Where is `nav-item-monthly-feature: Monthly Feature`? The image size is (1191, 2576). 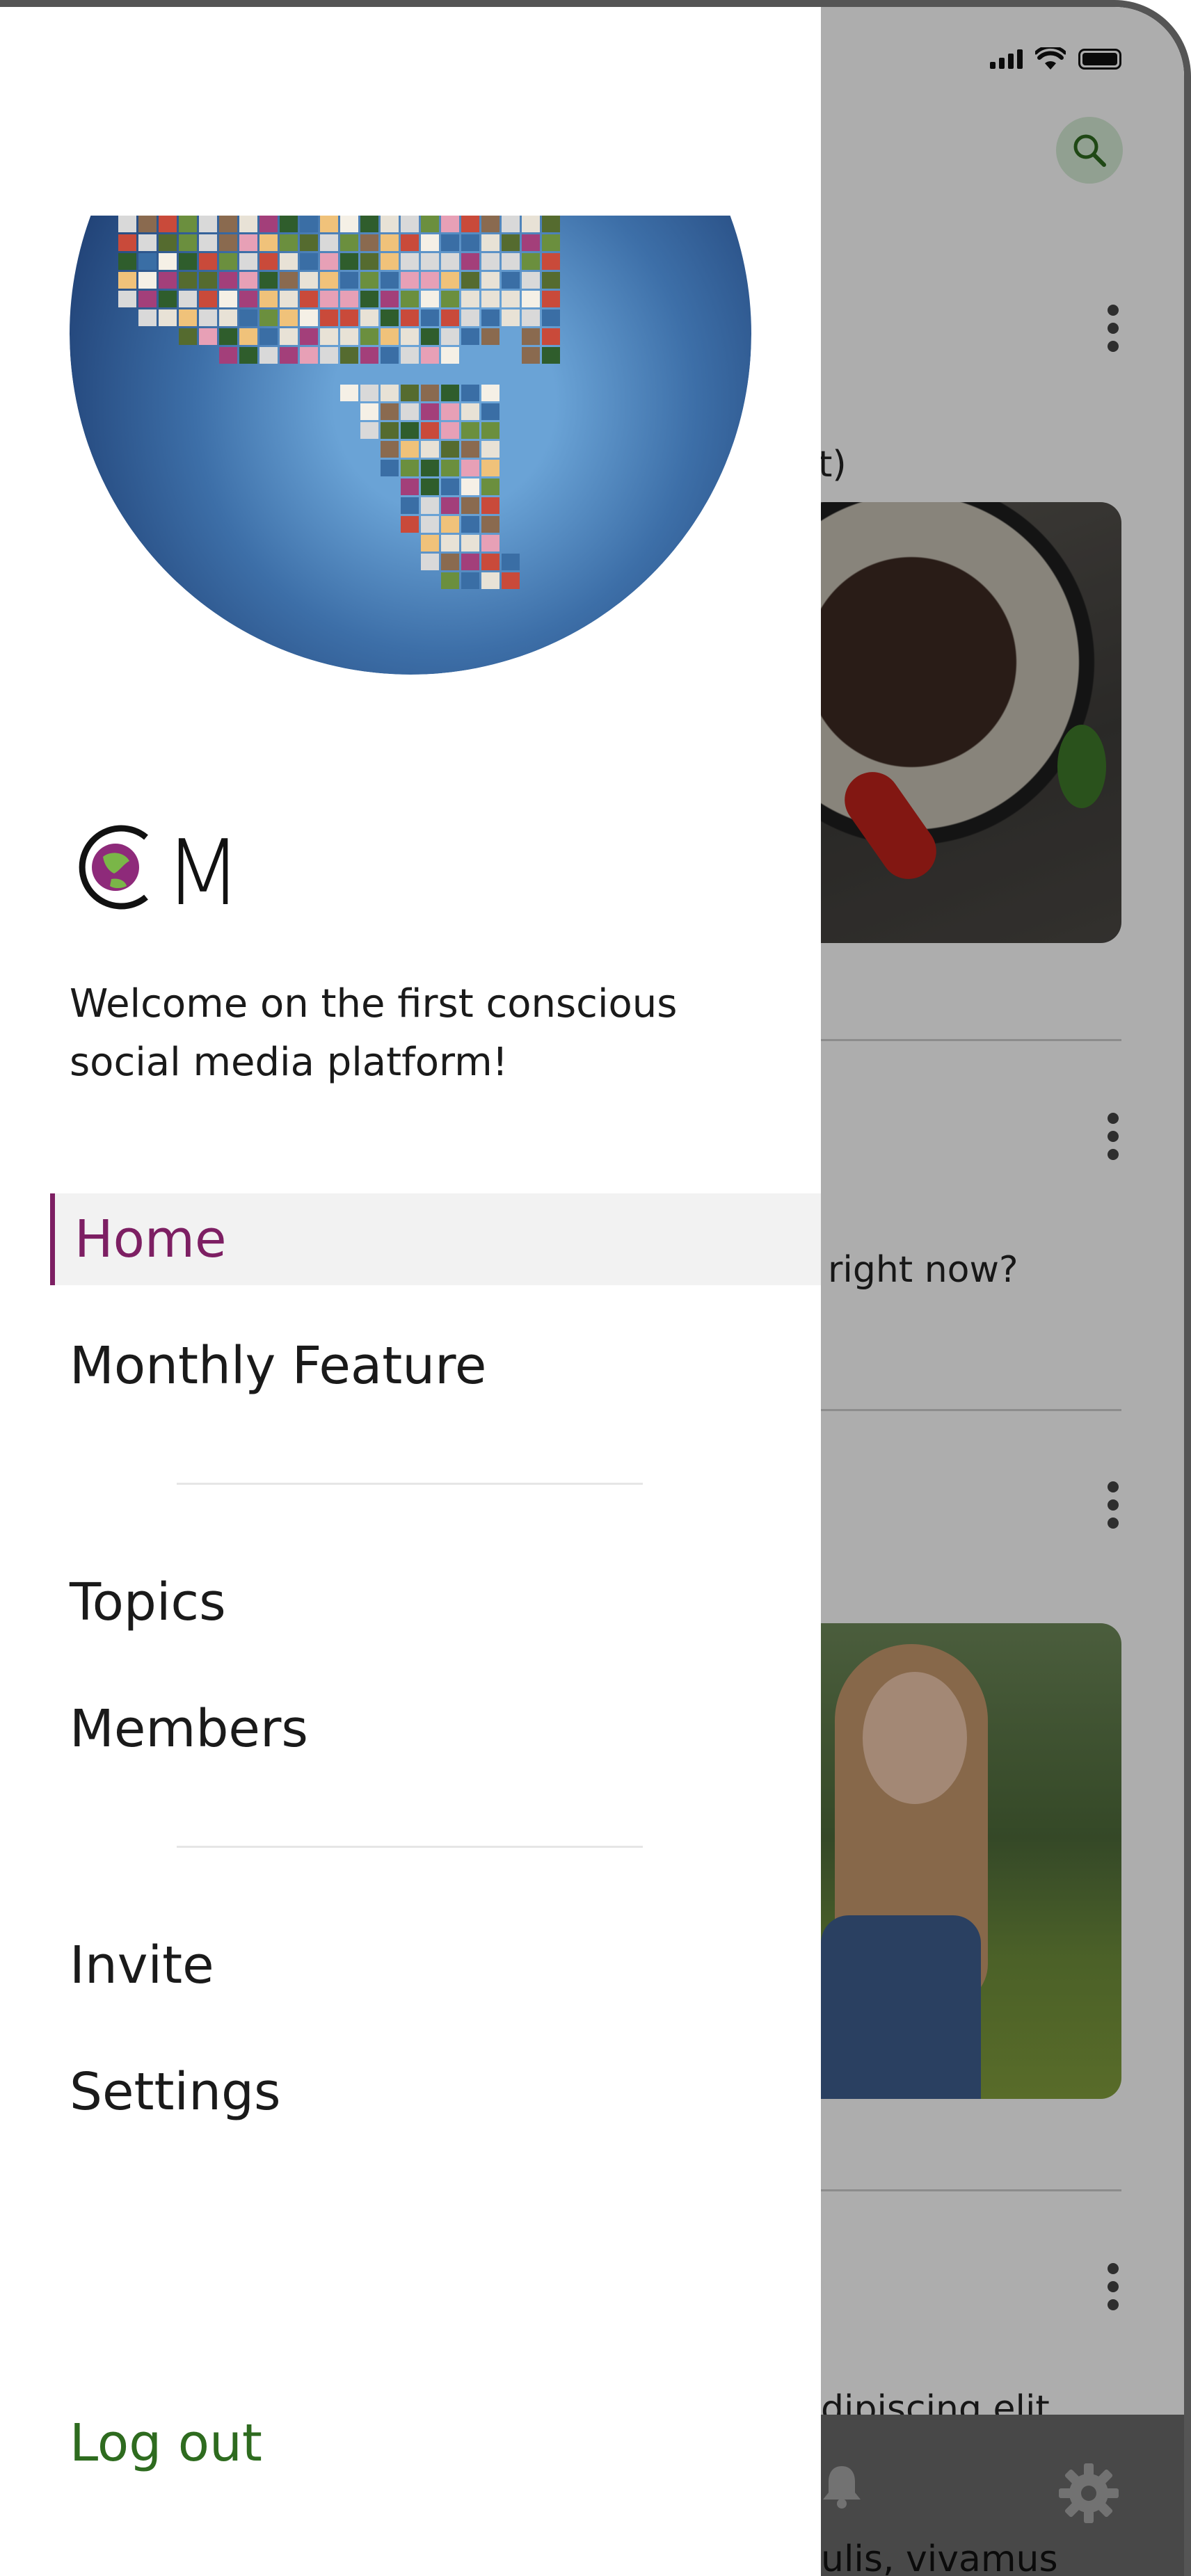 nav-item-monthly-feature: Monthly Feature is located at coordinates (410, 1366).